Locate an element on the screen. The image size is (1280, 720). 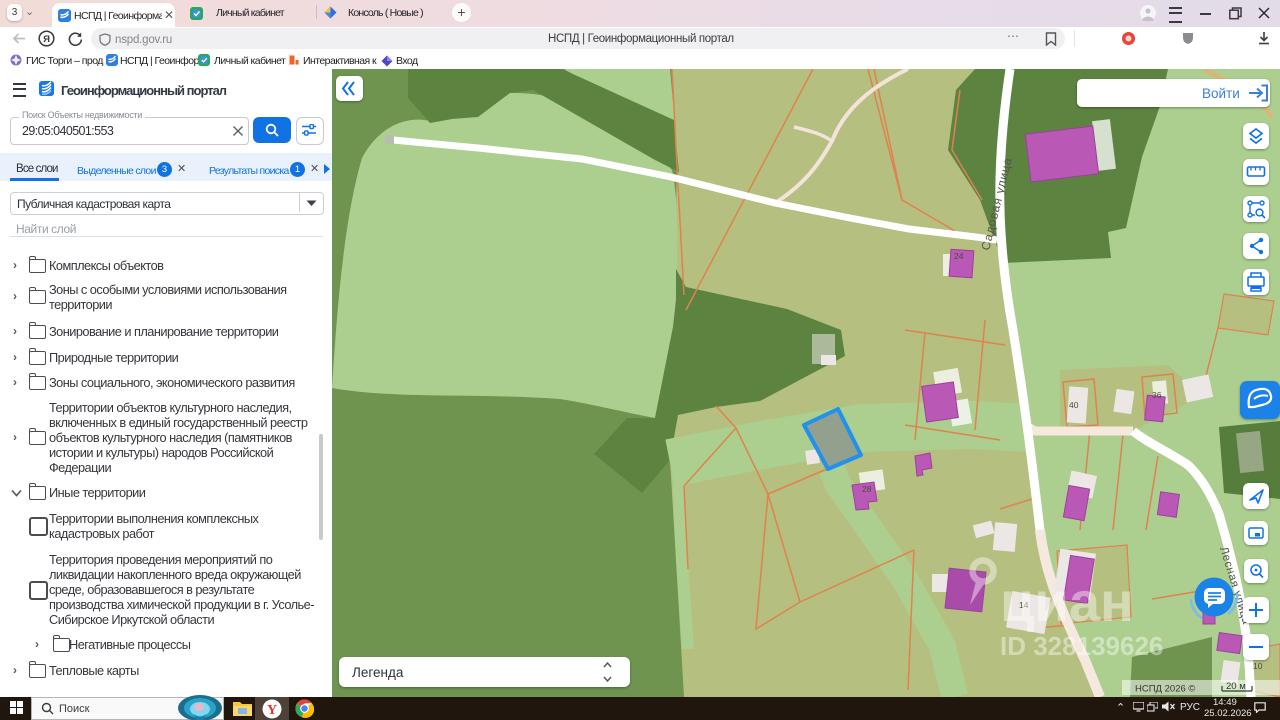
svg-text: 28 is located at coordinates (867, 489).